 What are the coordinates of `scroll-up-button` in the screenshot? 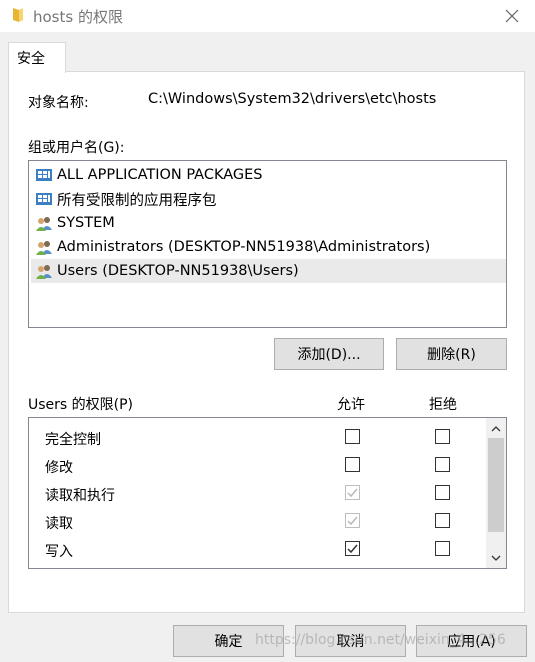 It's located at (496, 428).